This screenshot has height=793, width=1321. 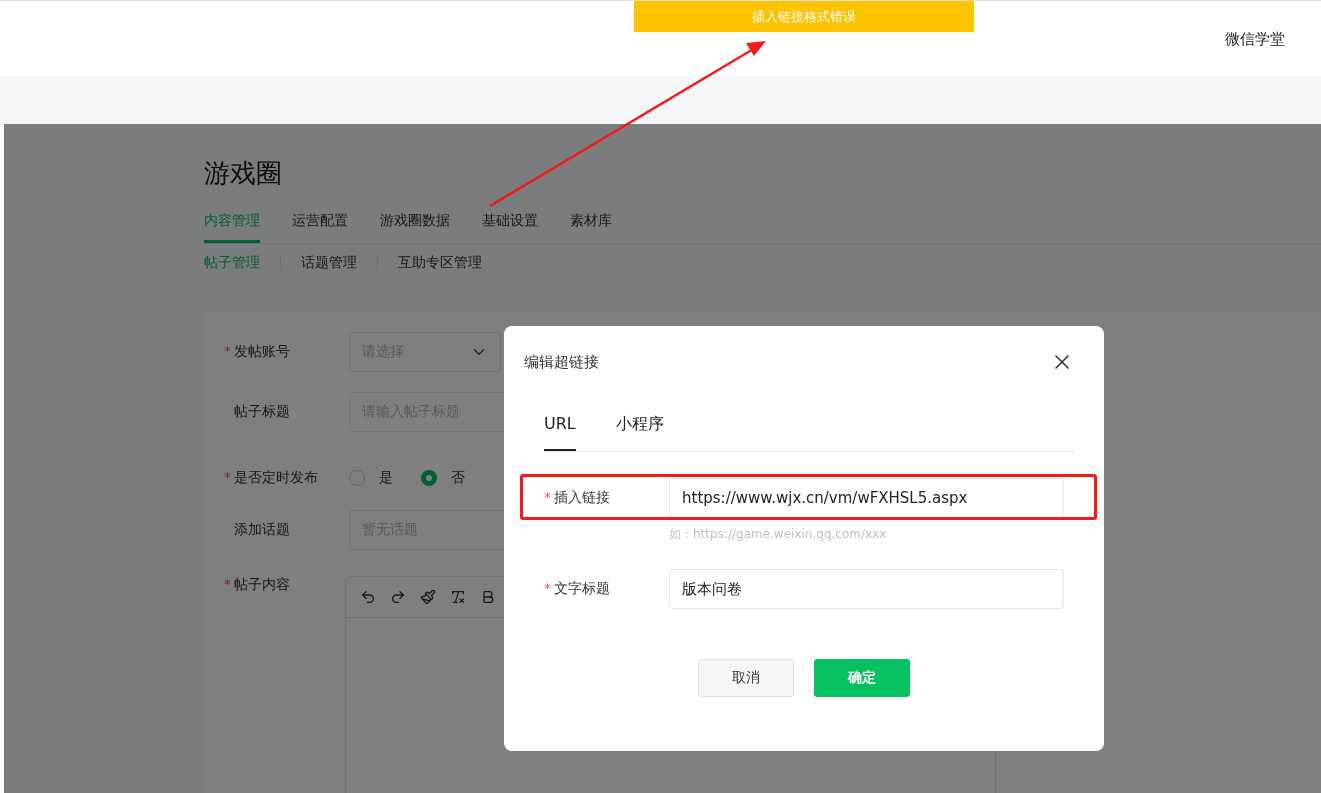 What do you see at coordinates (591, 223) in the screenshot?
I see `nav-tab: 素材库` at bounding box center [591, 223].